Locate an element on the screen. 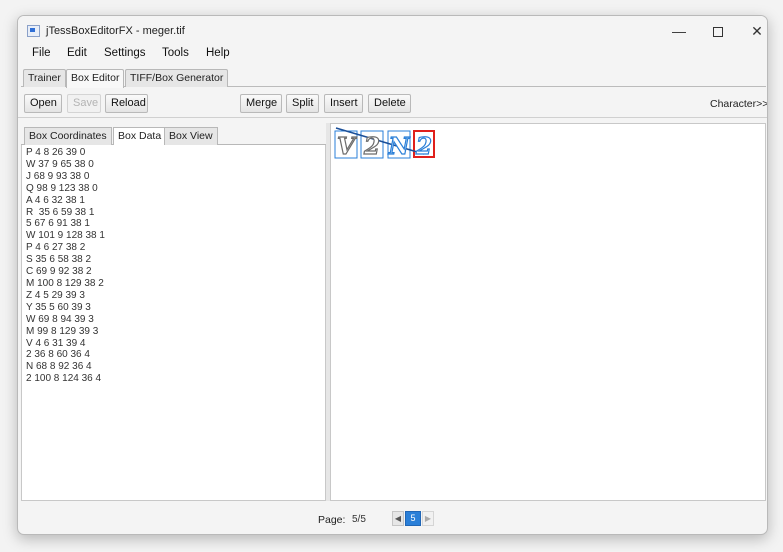 The width and height of the screenshot is (783, 552). reload-button: Reload is located at coordinates (126, 103).